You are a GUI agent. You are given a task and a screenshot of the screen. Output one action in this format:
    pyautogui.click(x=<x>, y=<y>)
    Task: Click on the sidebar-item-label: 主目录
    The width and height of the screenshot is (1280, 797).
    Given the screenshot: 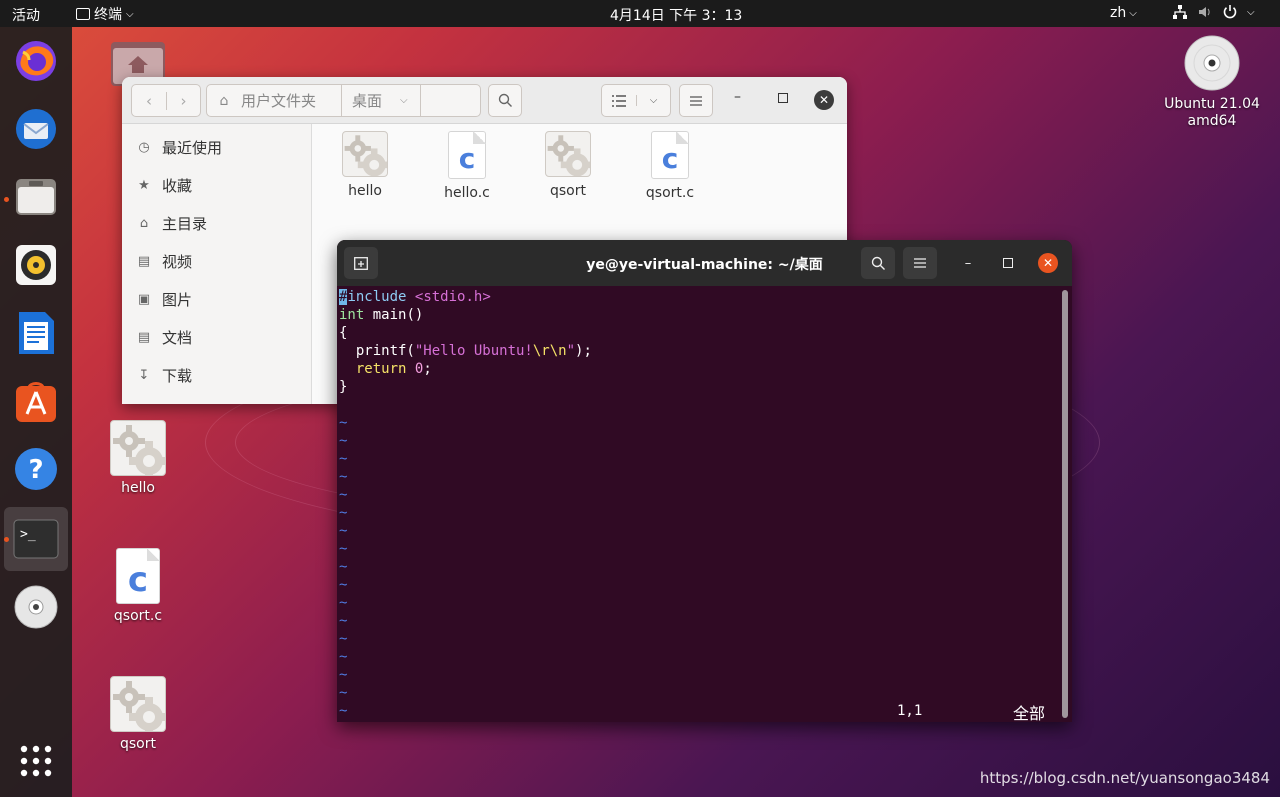 What is the action you would take?
    pyautogui.click(x=185, y=223)
    